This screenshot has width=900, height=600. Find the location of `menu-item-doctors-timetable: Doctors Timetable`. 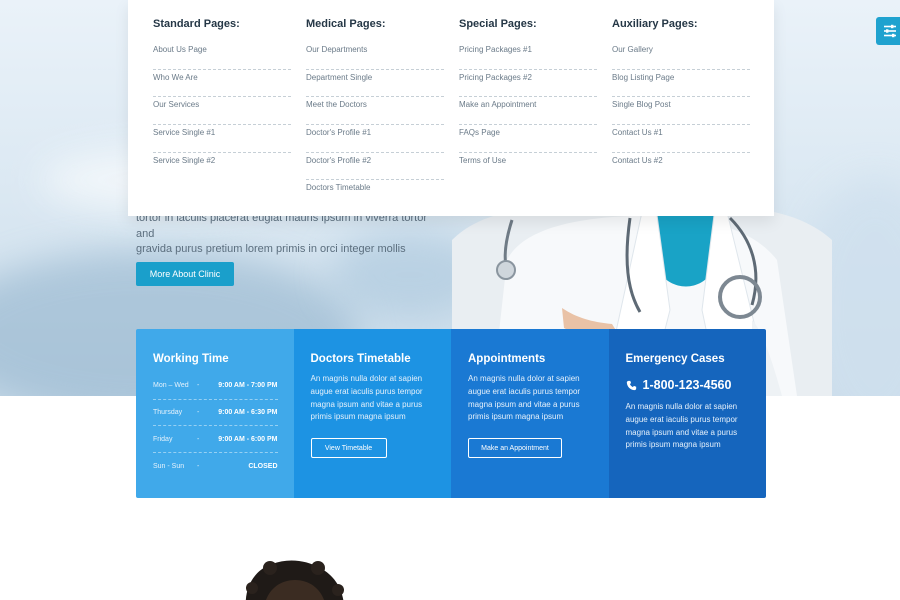

menu-item-doctors-timetable: Doctors Timetable is located at coordinates (375, 194).